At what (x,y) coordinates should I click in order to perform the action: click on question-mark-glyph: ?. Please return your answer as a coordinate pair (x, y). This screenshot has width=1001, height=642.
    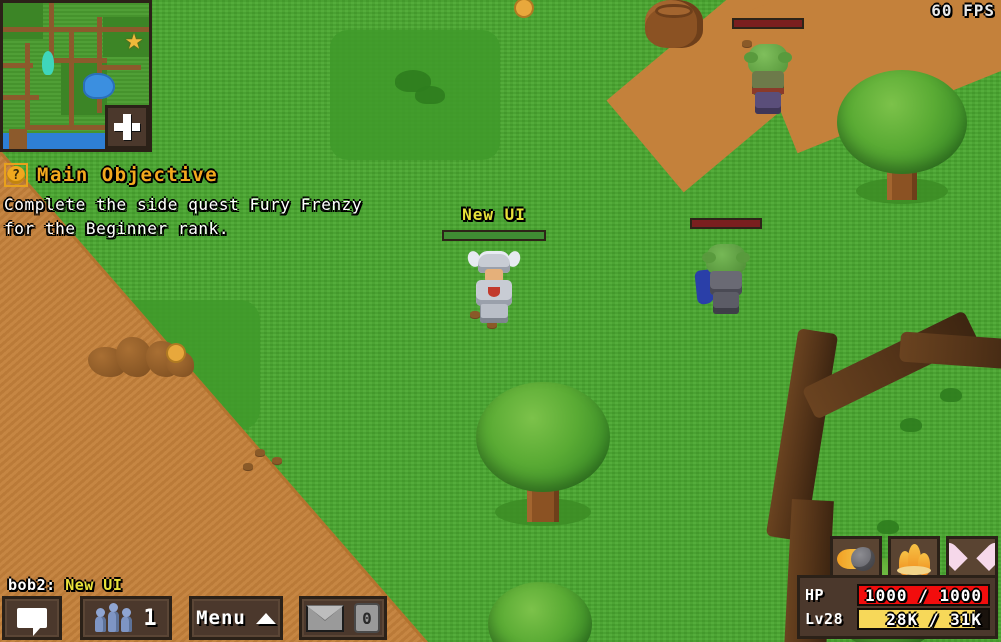
    Looking at the image, I should click on (16, 175).